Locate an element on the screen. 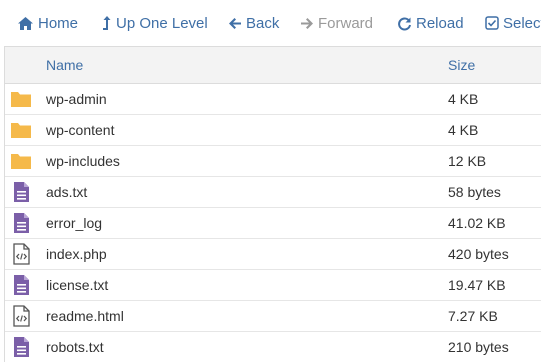 This screenshot has width=541, height=362. arrow-left-icon is located at coordinates (235, 23).